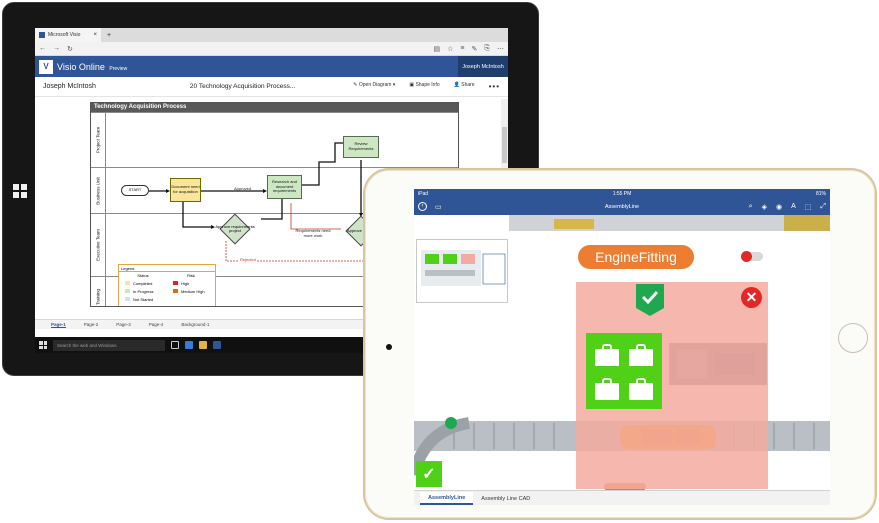 This screenshot has width=879, height=523. Describe the element at coordinates (284, 187) in the screenshot. I see `research-requirements-shape: Research and document requirements` at that location.